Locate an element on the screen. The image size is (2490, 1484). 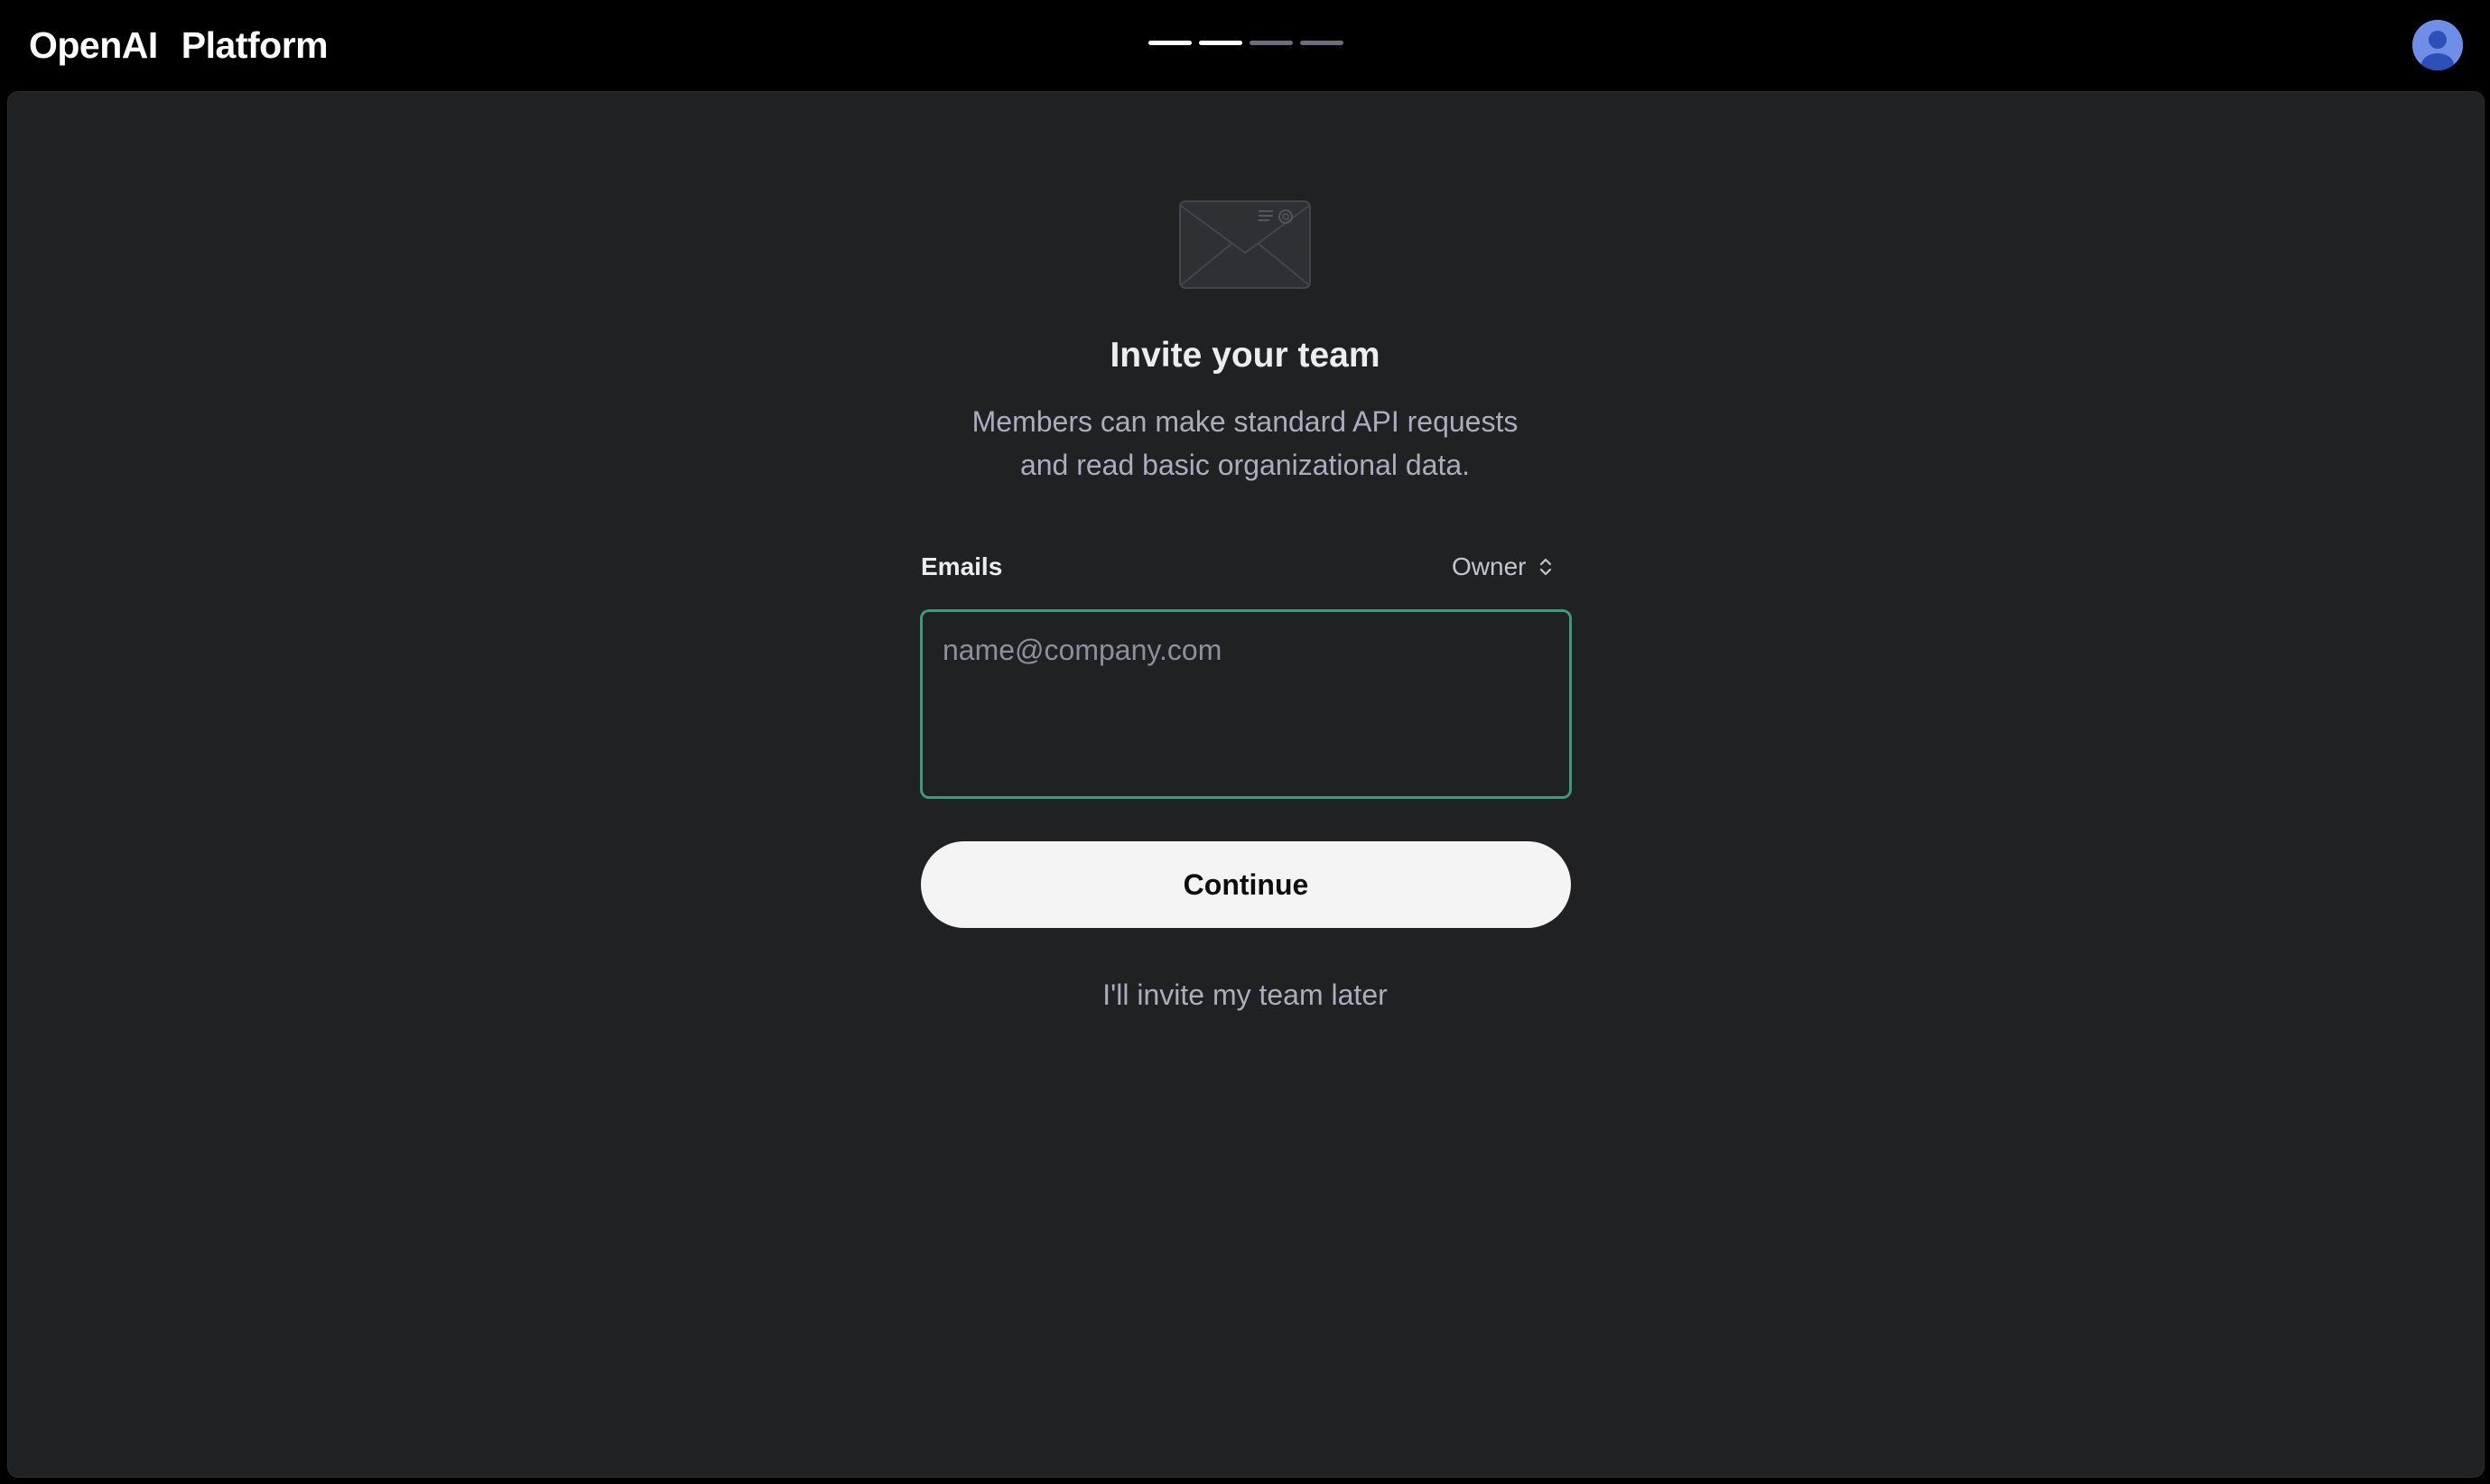
top-bar: OpenAI Platform is located at coordinates (1245, 45).